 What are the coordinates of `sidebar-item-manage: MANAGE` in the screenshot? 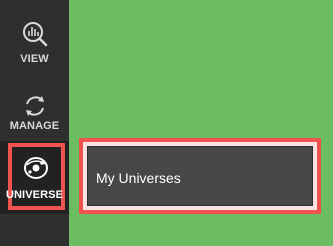 It's located at (34, 118).